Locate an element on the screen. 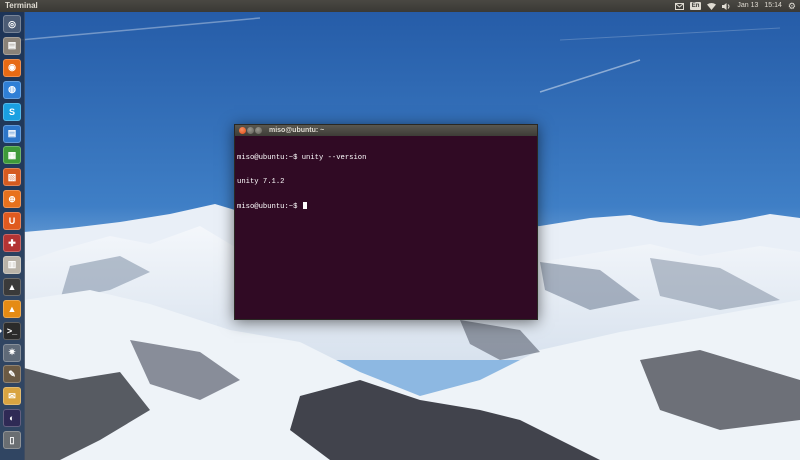 This screenshot has height=460, width=800. clock-time: 15:14 is located at coordinates (773, 6).